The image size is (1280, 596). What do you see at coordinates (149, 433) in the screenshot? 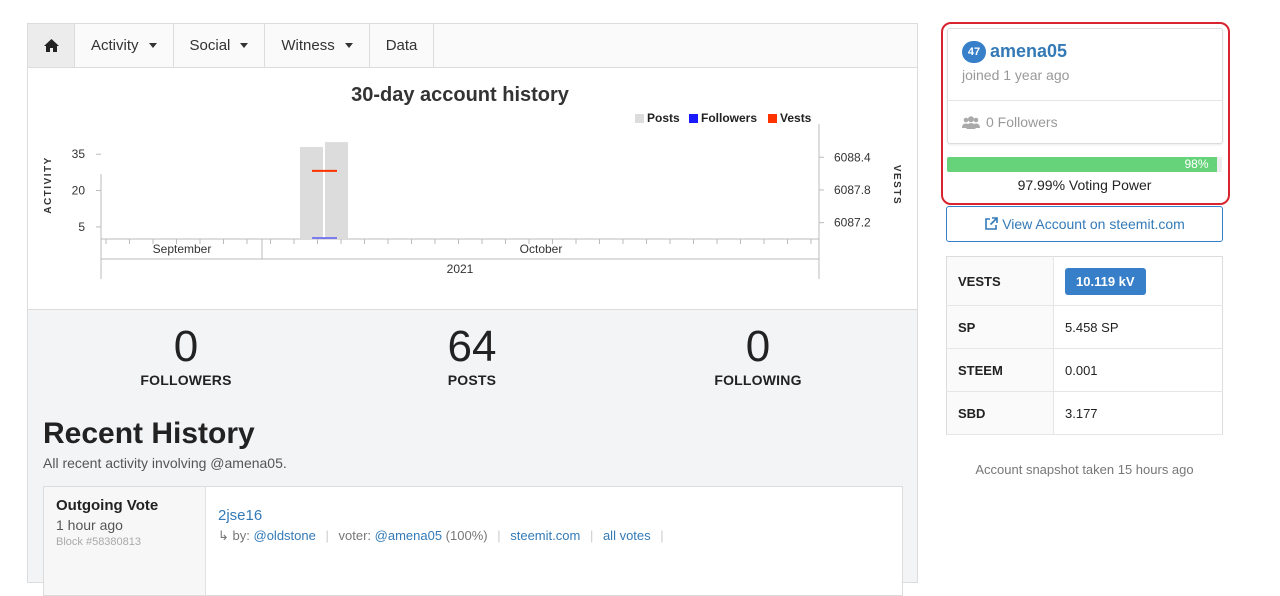
I see `recent-history-title: Recent History` at bounding box center [149, 433].